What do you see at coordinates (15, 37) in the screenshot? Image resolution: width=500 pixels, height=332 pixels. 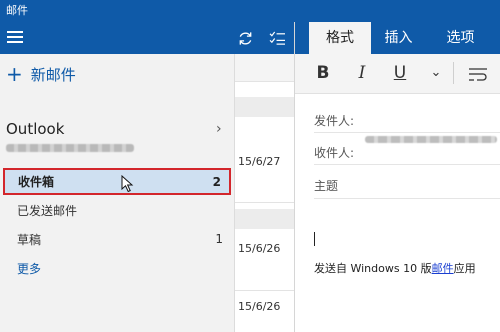 I see `hamburger-menu-icon` at bounding box center [15, 37].